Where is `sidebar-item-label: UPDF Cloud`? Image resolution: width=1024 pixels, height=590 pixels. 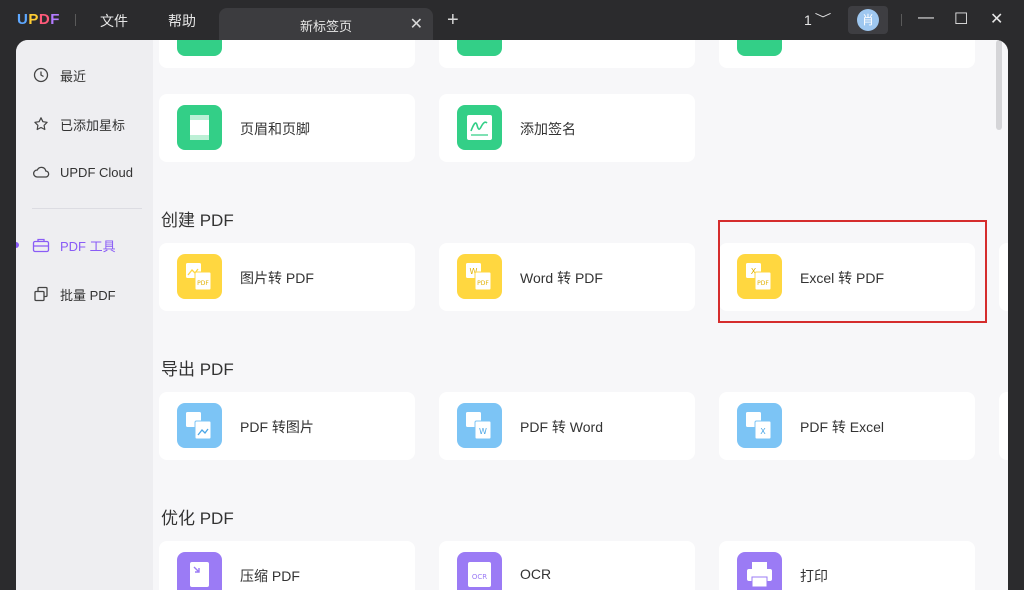 sidebar-item-label: UPDF Cloud is located at coordinates (96, 172).